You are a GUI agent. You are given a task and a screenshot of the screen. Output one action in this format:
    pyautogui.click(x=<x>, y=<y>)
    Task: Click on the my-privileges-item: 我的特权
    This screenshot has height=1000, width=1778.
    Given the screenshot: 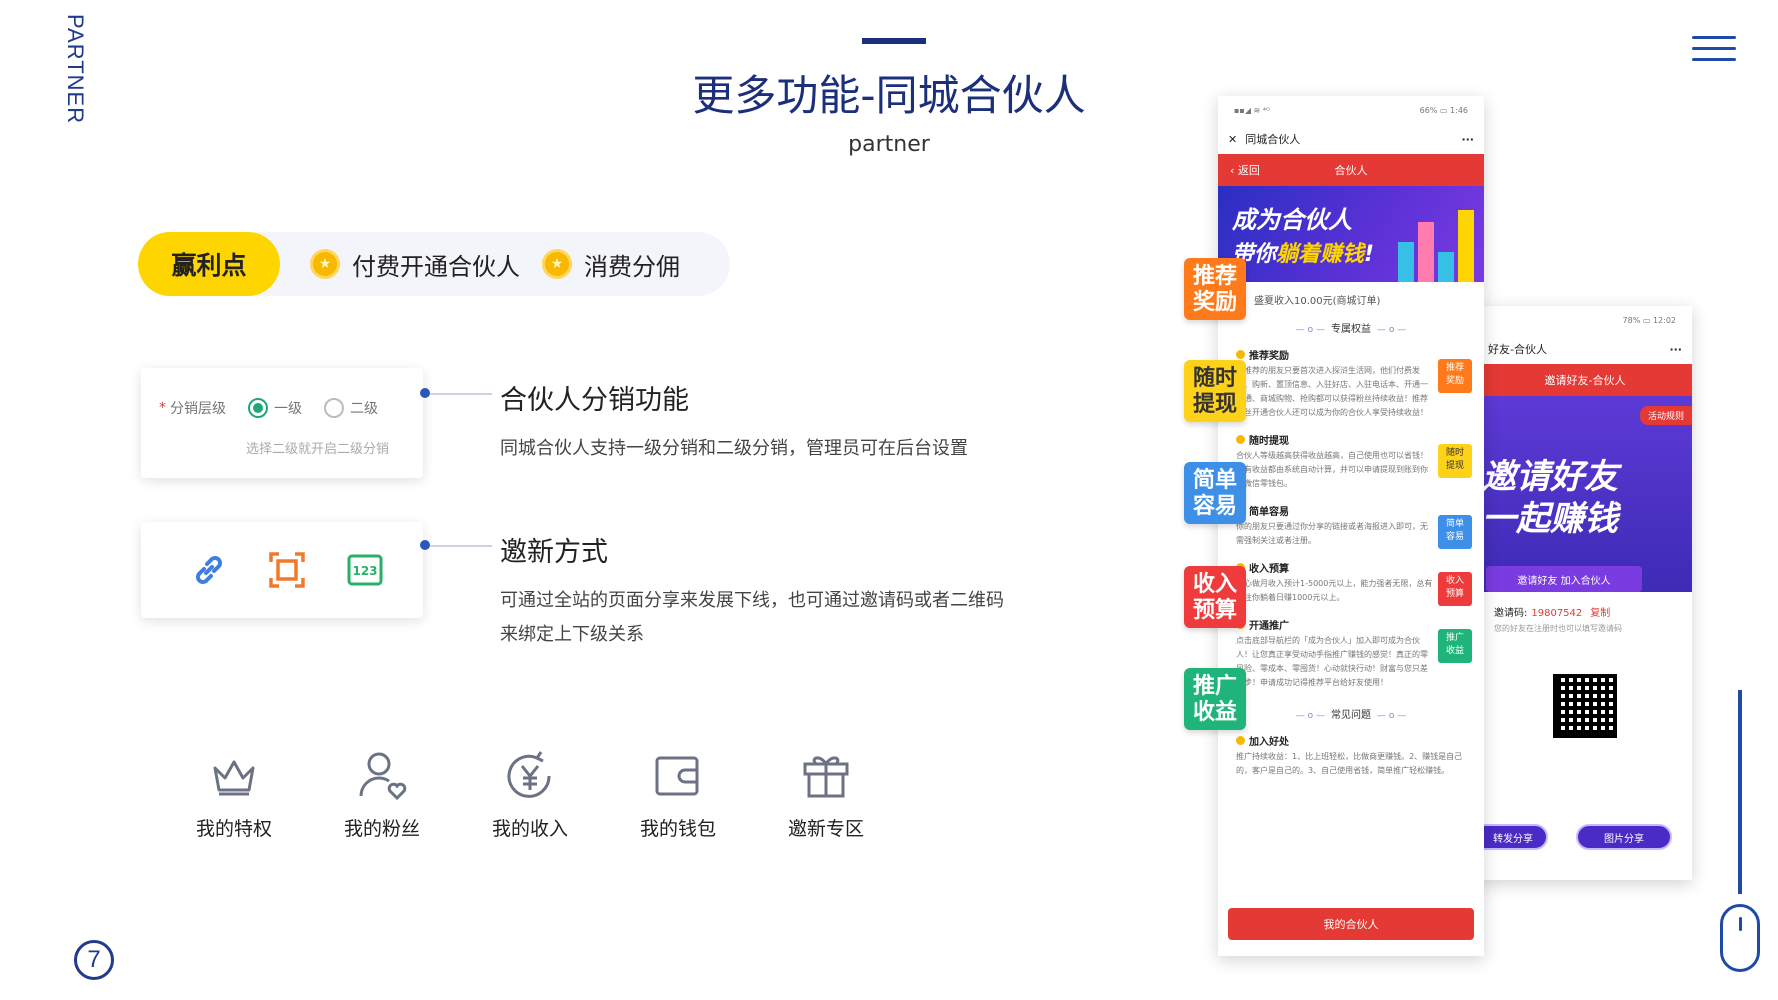 What is the action you would take?
    pyautogui.click(x=234, y=793)
    